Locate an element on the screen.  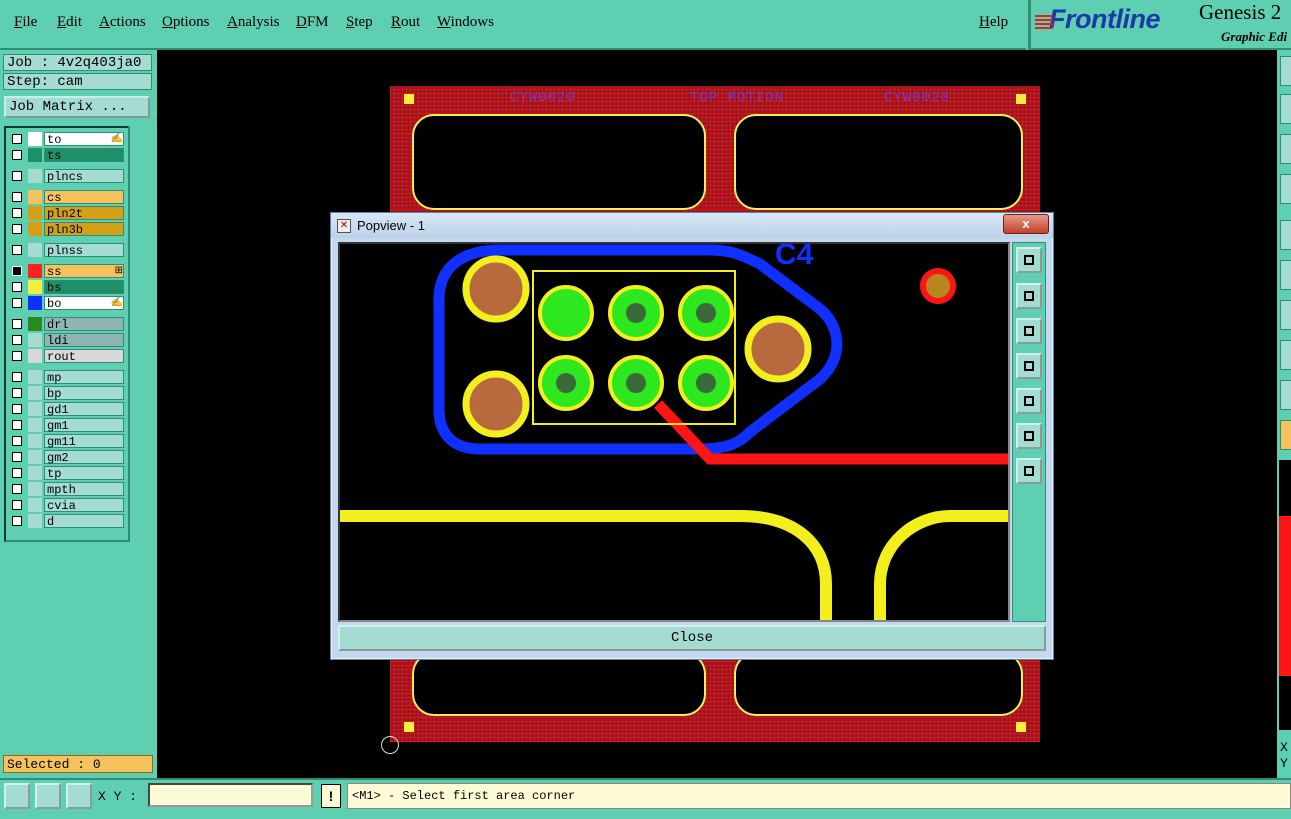
layer-name: cs is located at coordinates (84, 197).